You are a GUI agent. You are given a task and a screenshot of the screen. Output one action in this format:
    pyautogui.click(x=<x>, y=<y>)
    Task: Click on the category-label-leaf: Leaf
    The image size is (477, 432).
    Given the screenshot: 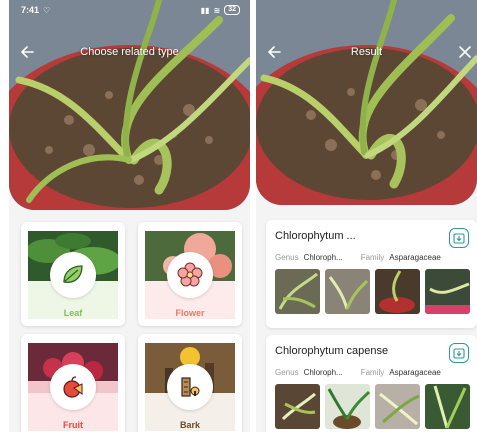 What is the action you would take?
    pyautogui.click(x=73, y=313)
    